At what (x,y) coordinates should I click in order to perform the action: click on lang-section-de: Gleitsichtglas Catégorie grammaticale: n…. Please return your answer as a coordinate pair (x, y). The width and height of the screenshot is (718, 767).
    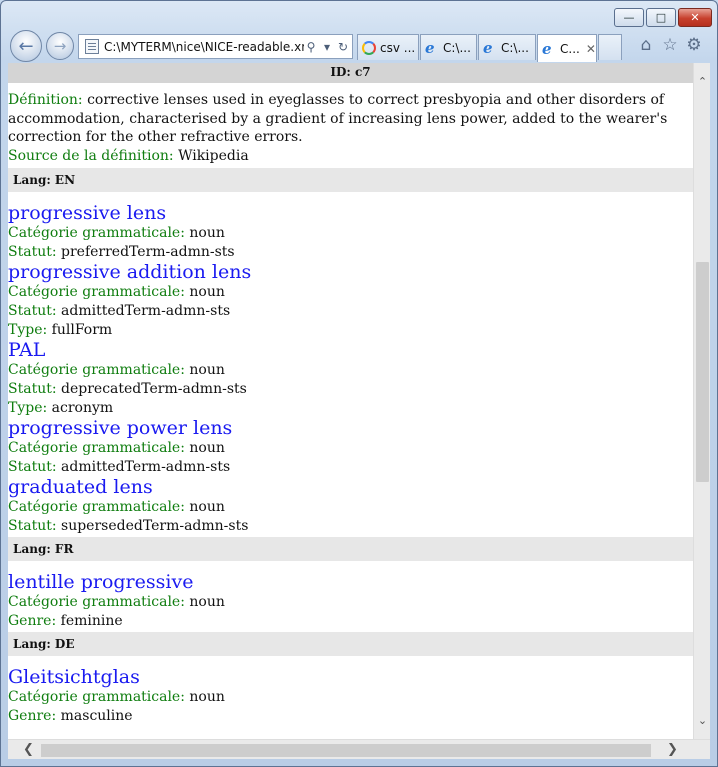
    Looking at the image, I should click on (350, 691).